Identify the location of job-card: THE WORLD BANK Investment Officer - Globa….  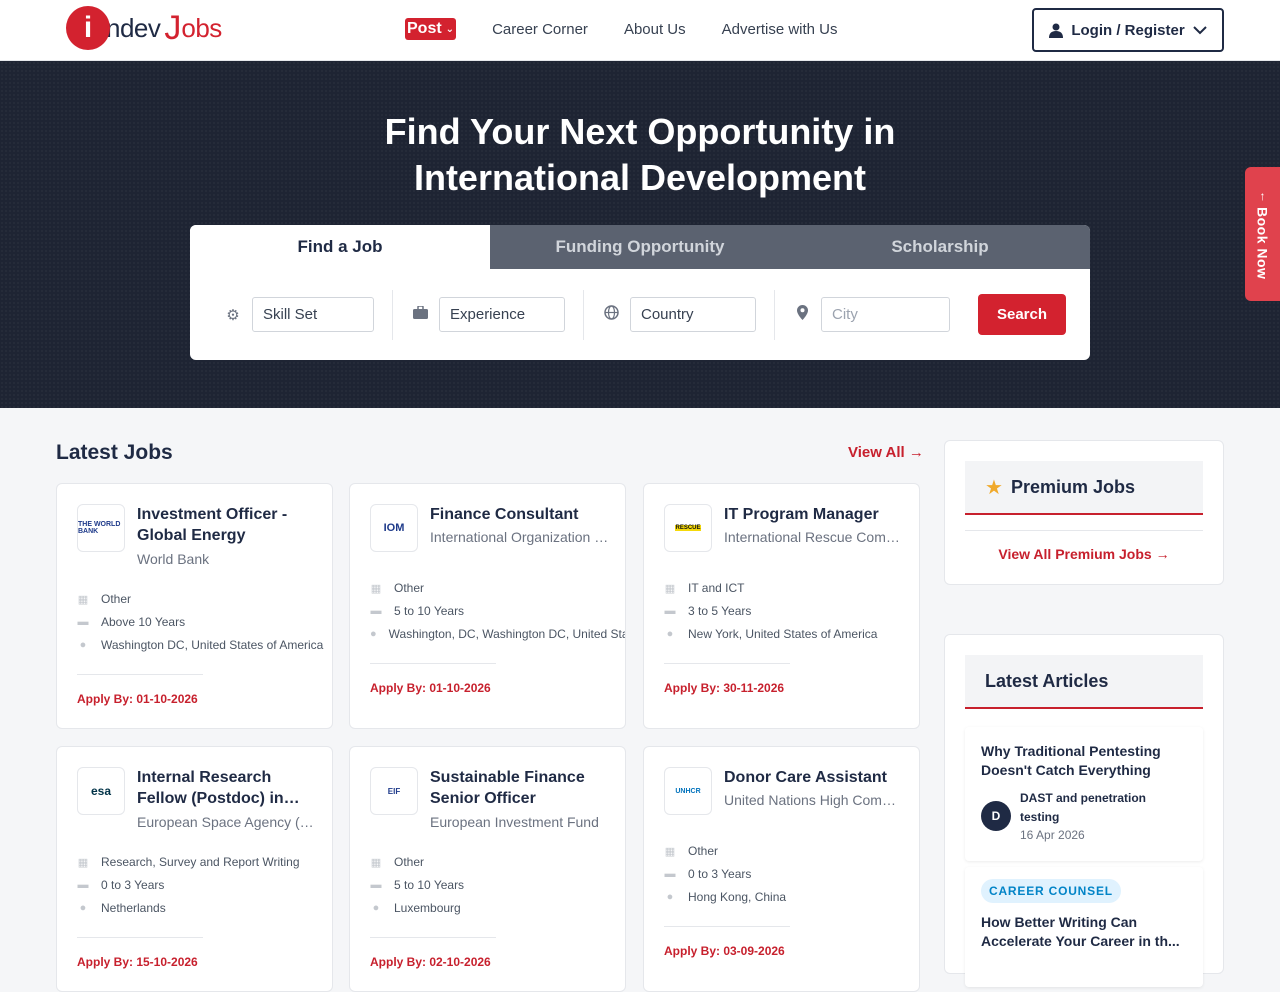
(194, 606).